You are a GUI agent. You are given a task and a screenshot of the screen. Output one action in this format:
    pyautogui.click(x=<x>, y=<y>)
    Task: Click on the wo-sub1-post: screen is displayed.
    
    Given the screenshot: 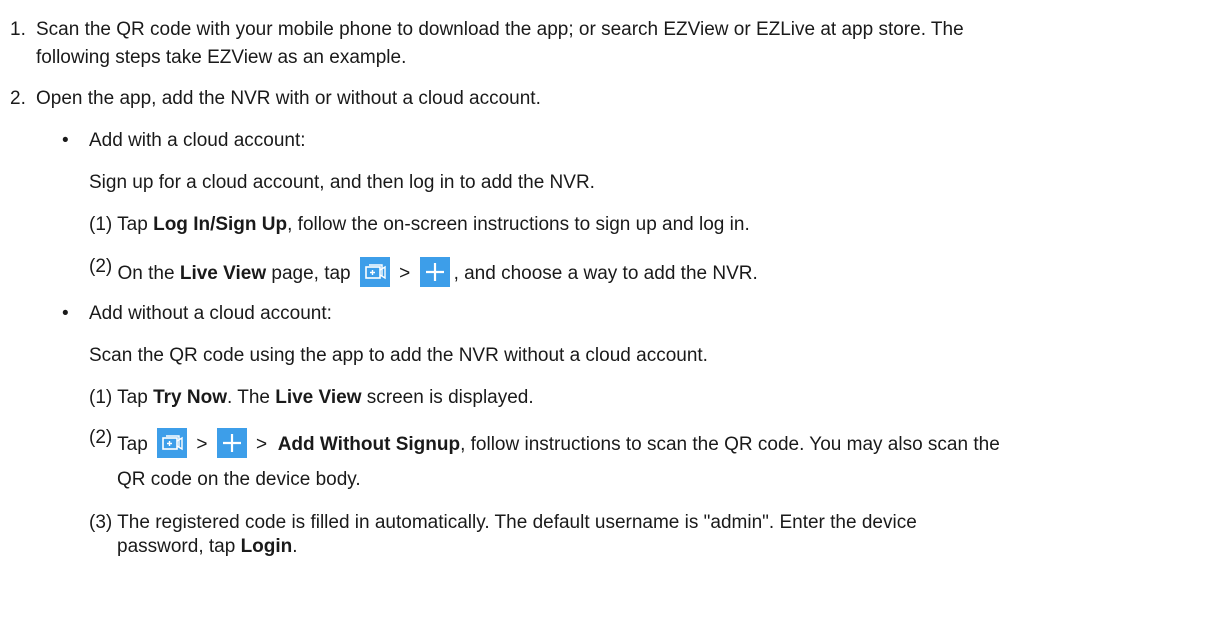 What is the action you would take?
    pyautogui.click(x=447, y=397)
    